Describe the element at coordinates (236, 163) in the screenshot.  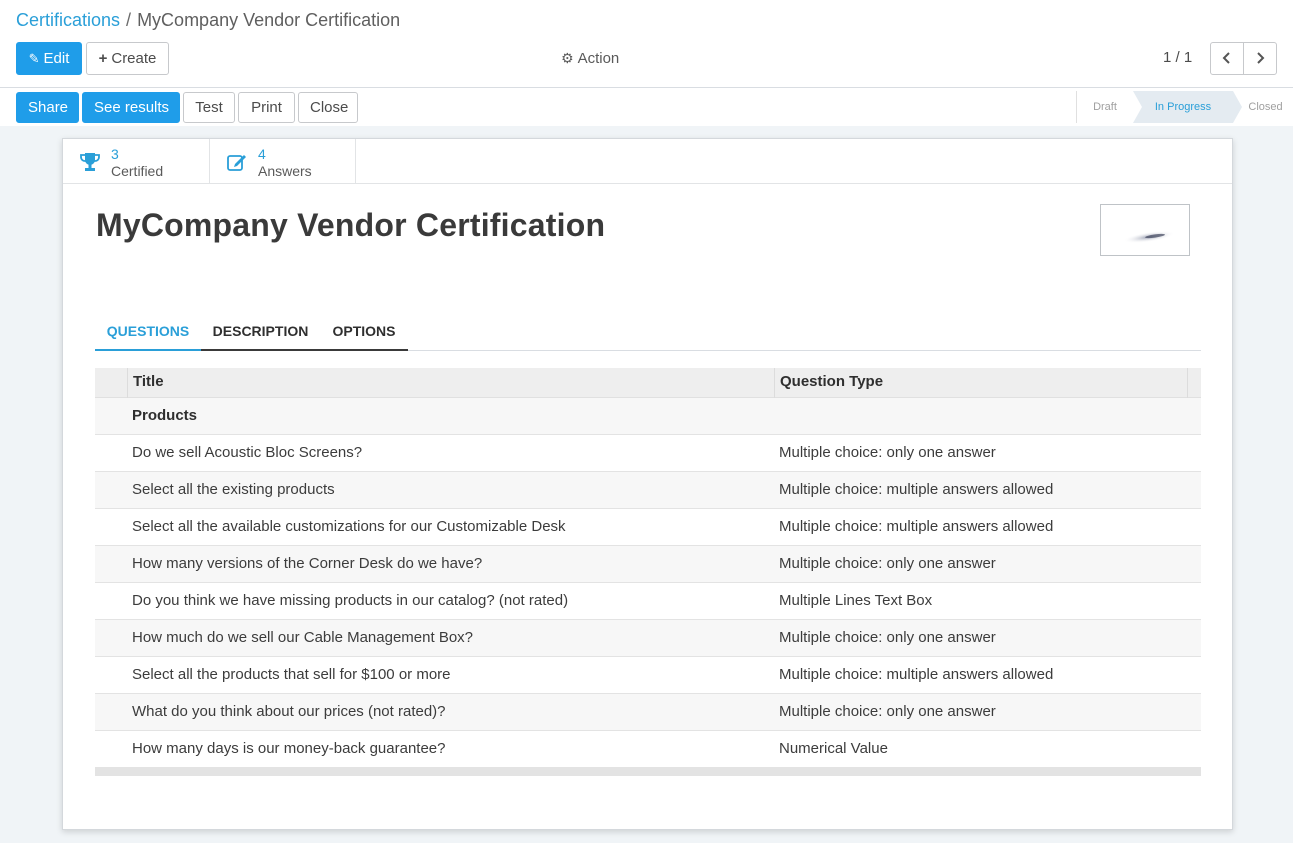
I see `edit-note-icon` at that location.